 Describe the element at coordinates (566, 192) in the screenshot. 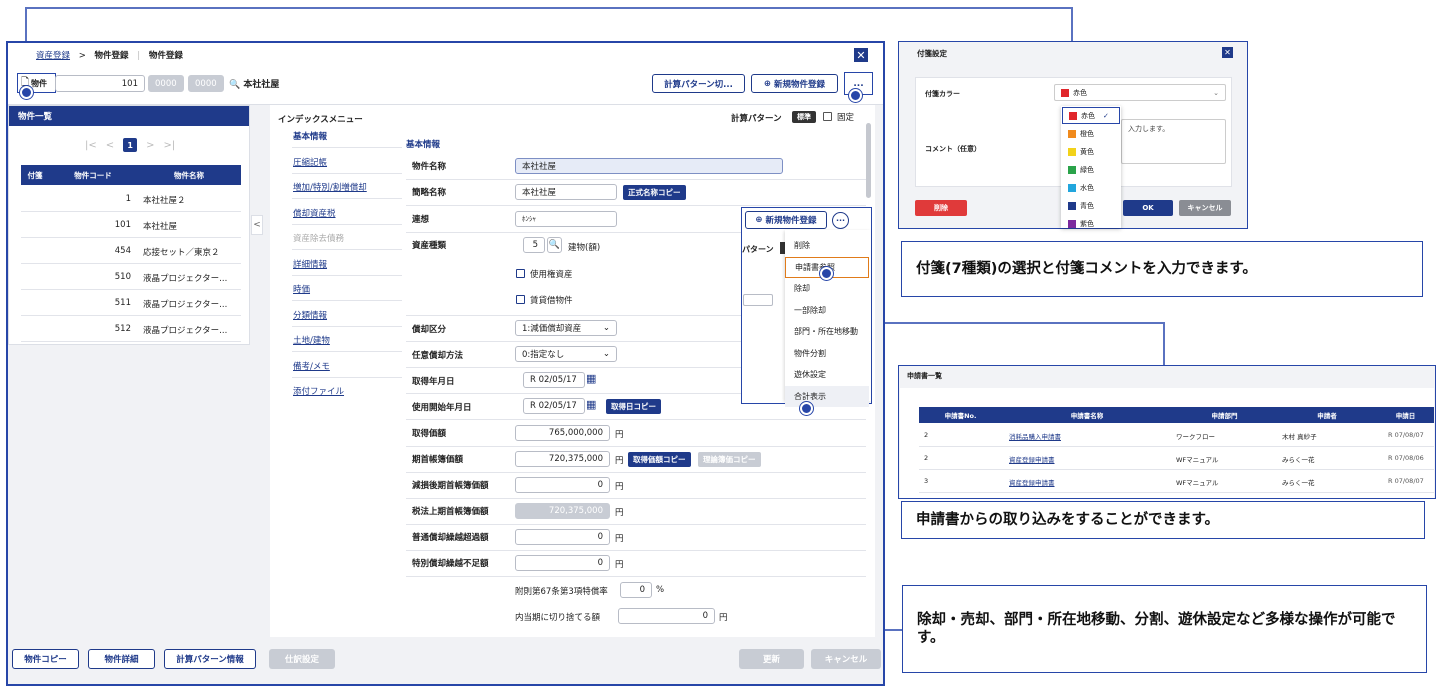

I see `short-name-input: 本社社屋` at that location.